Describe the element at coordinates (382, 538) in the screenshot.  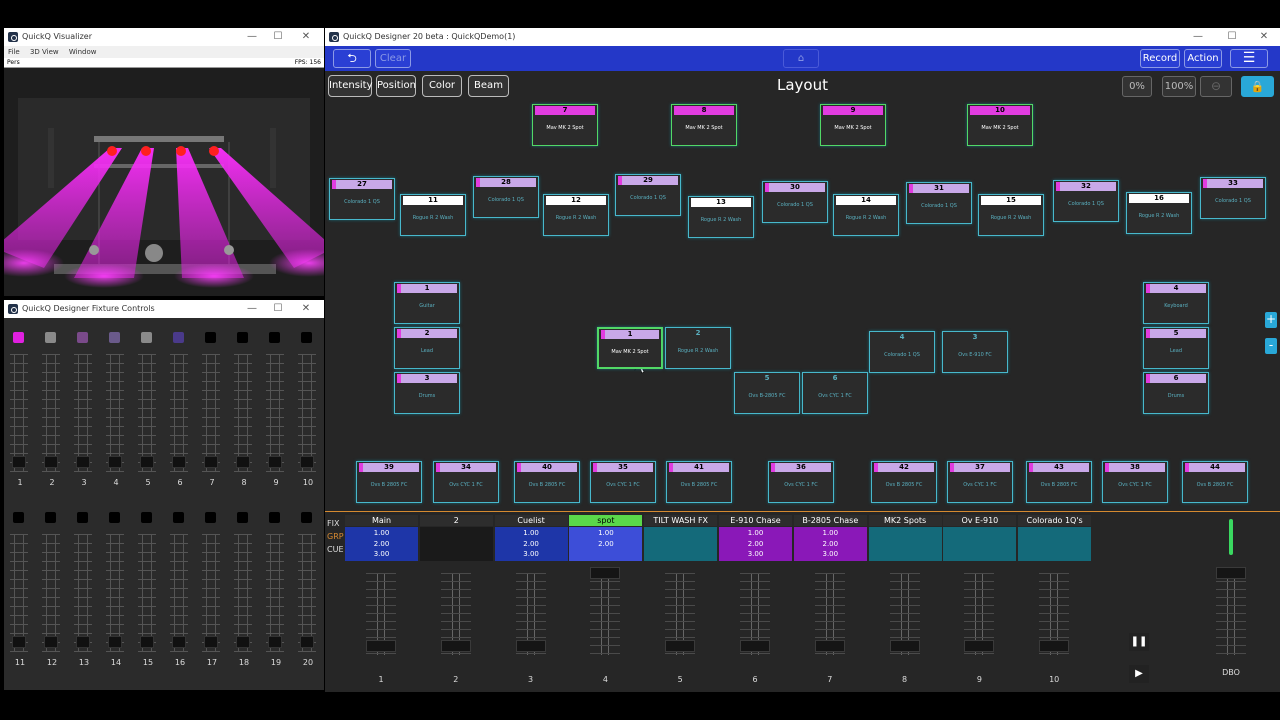
I see `playback-button-1: Main 1.00 2.00 3.00` at that location.